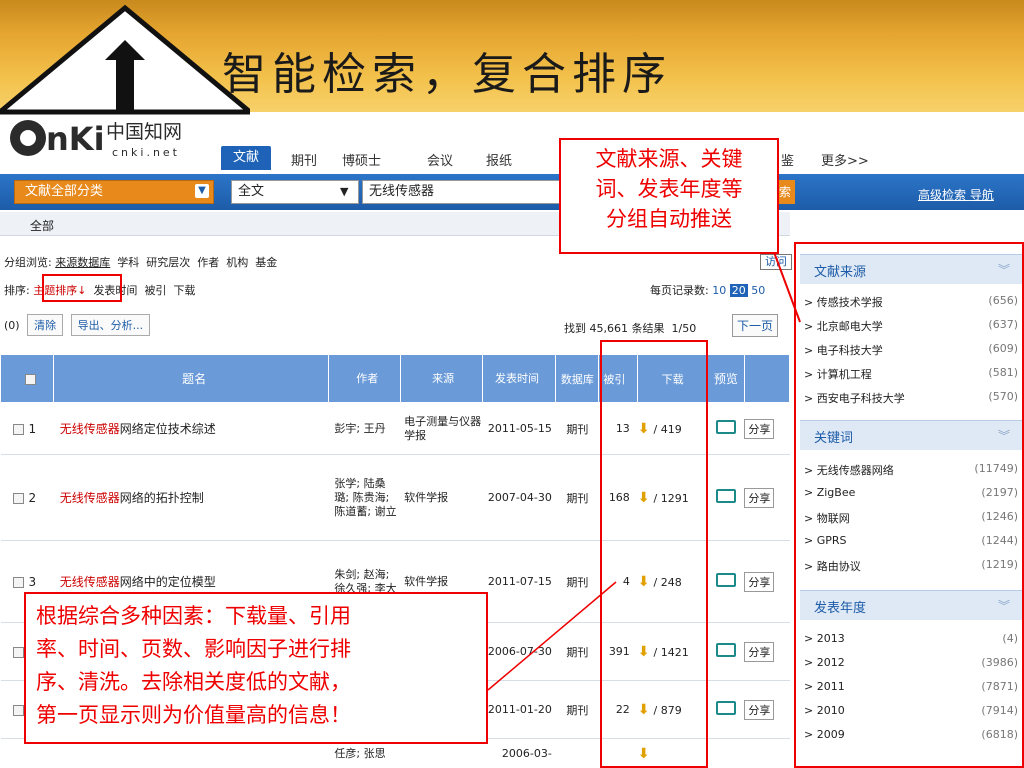 Image resolution: width=1024 pixels, height=768 pixels. What do you see at coordinates (577, 378) in the screenshot?
I see `header-database: 数据库` at bounding box center [577, 378].